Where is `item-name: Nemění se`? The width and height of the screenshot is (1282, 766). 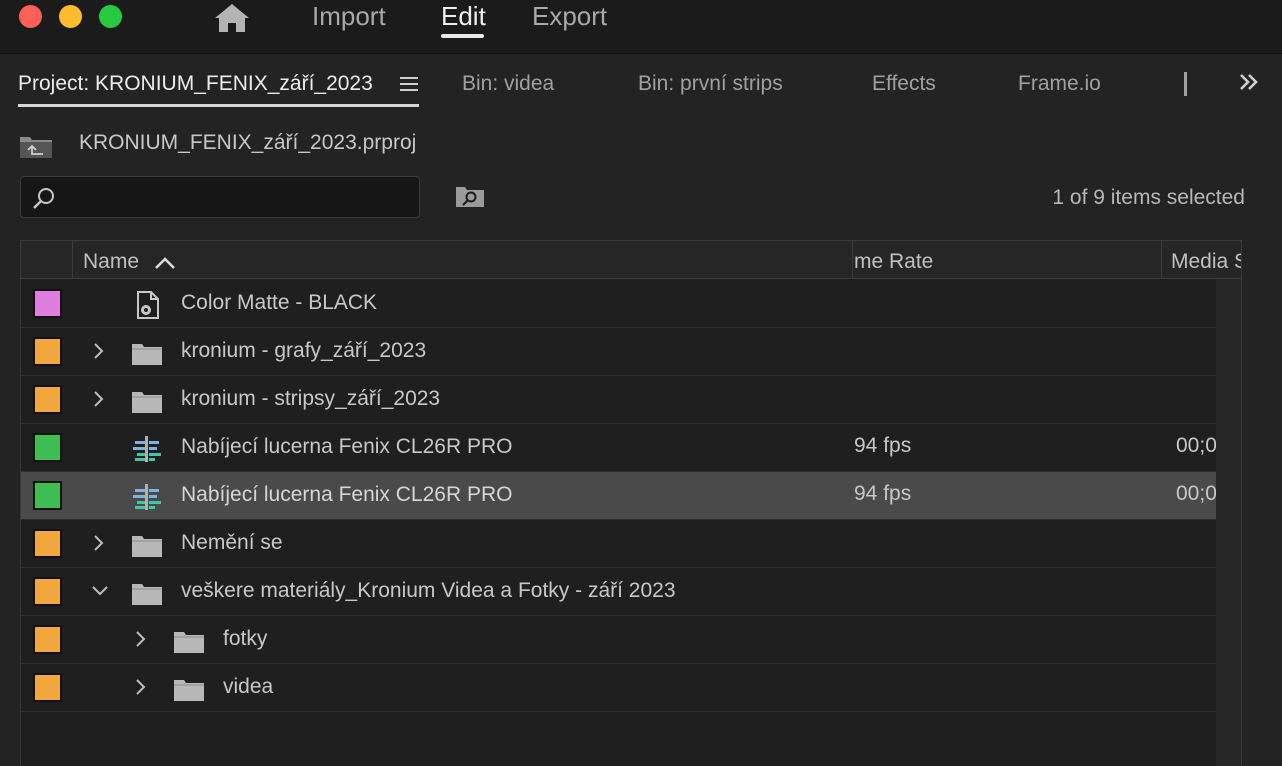
item-name: Nemění se is located at coordinates (232, 542).